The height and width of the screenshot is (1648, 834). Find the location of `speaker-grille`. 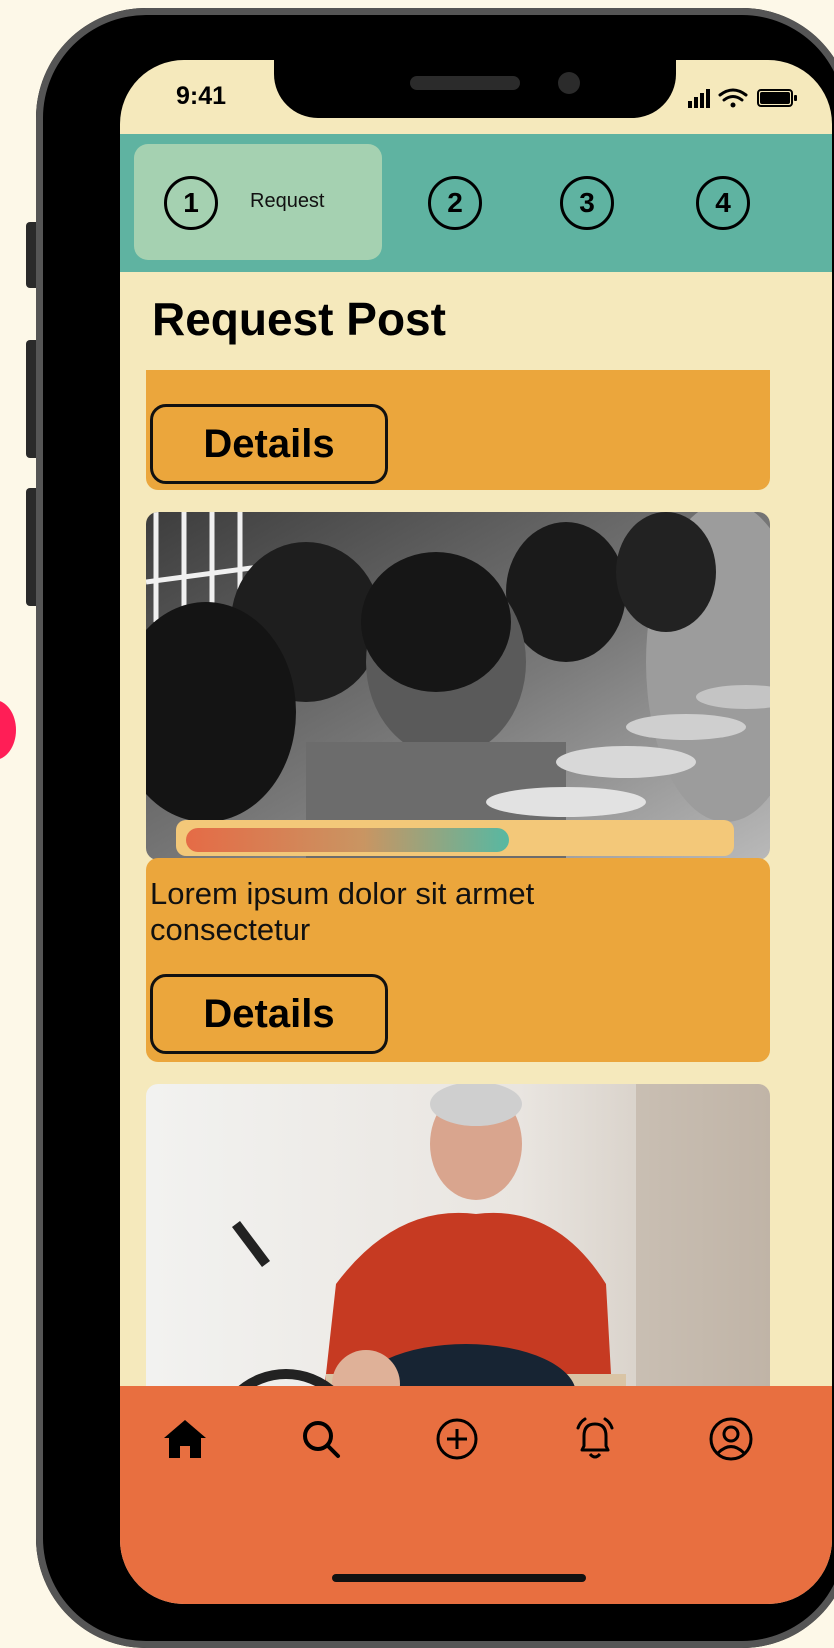

speaker-grille is located at coordinates (465, 83).